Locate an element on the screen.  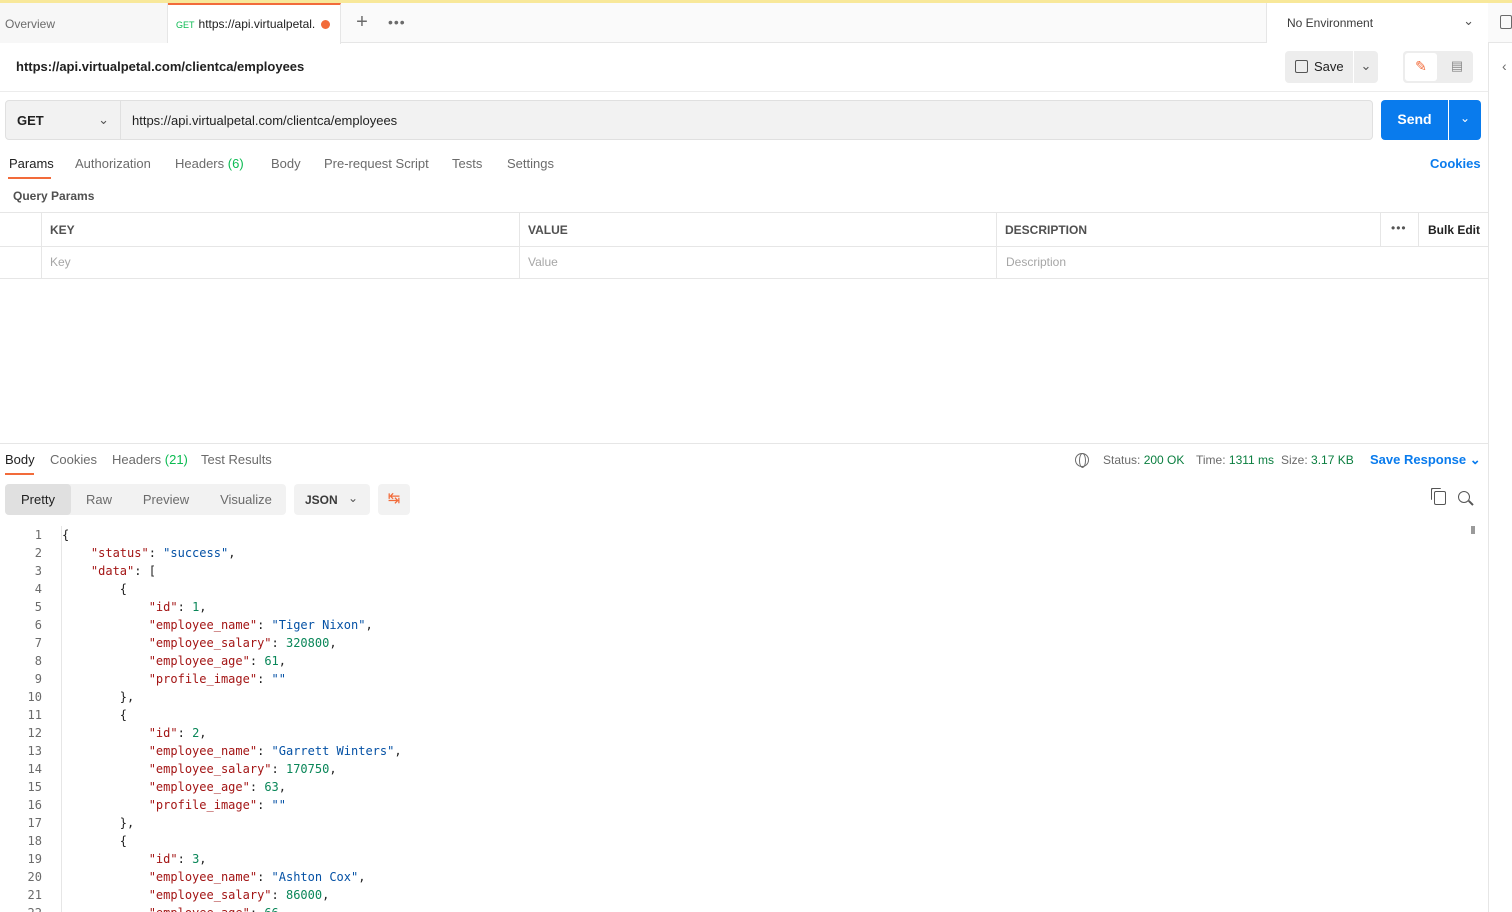
line-number: 10 is located at coordinates (34, 697).